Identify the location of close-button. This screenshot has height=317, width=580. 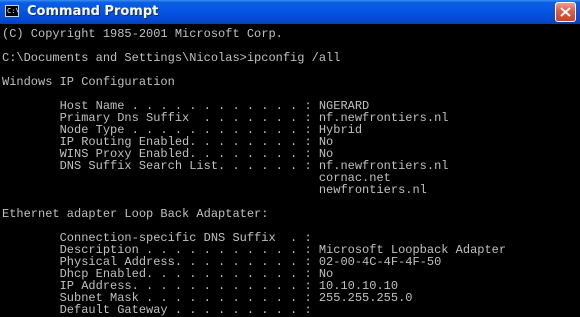
(565, 12).